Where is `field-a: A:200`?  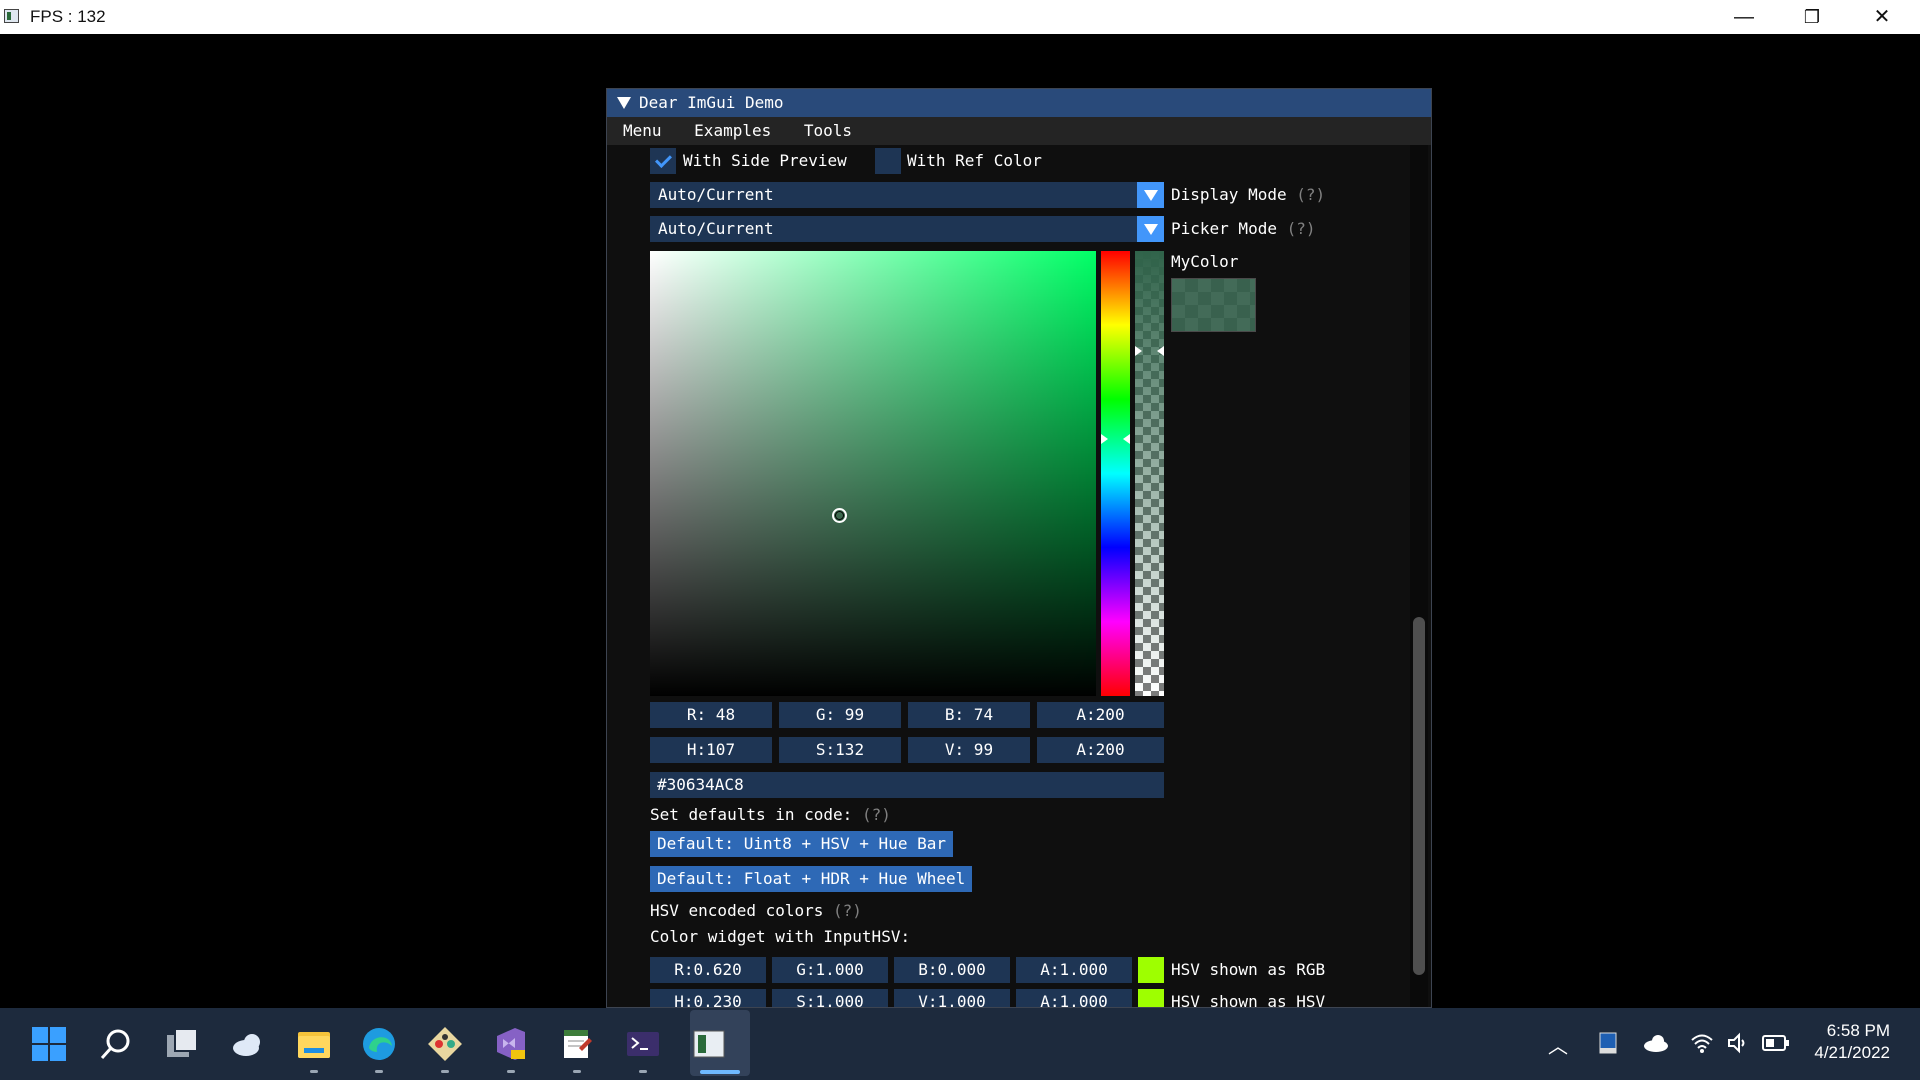
field-a: A:200 is located at coordinates (1100, 715).